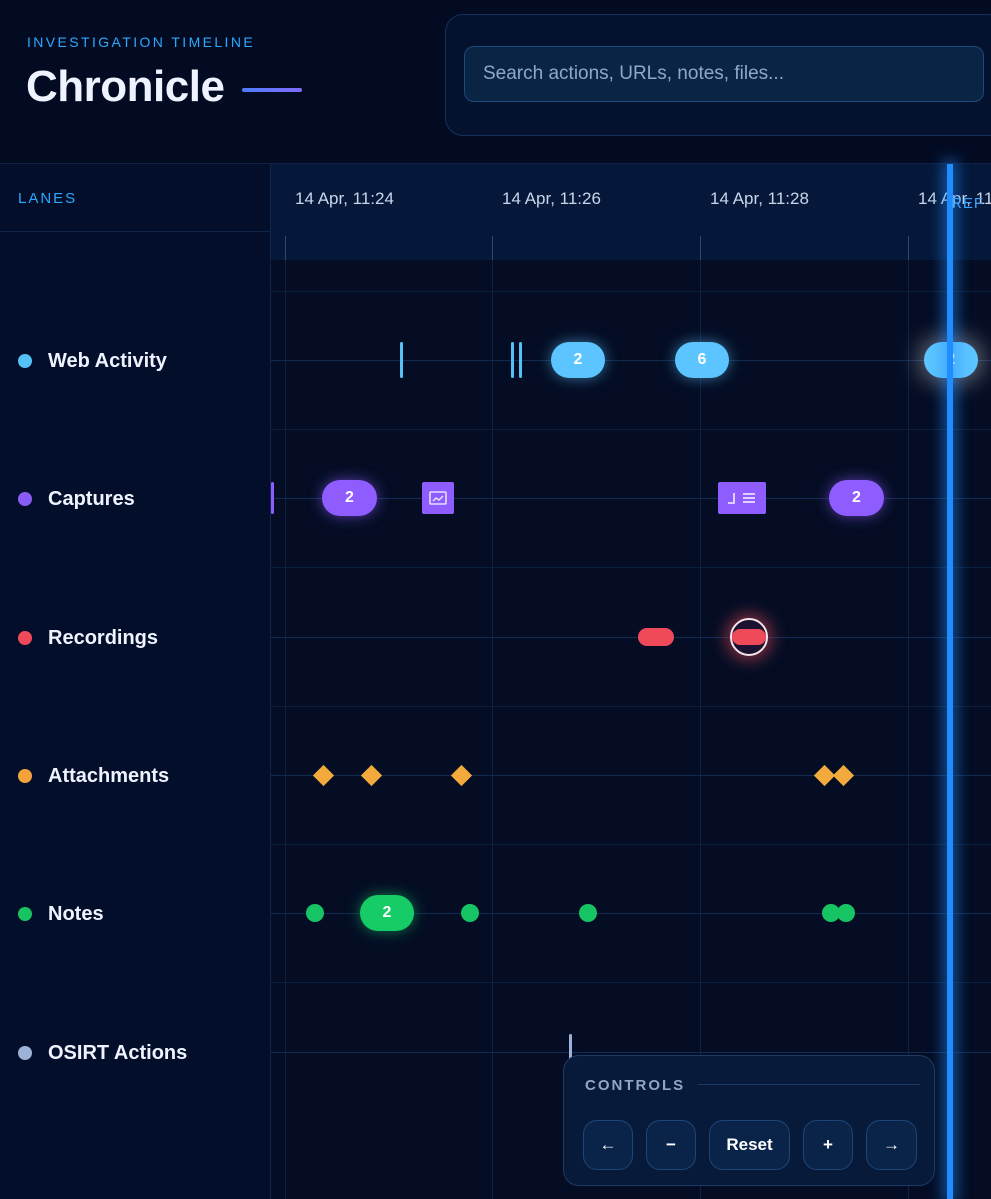 This screenshot has height=1199, width=991. I want to click on lane-recordings: Recordings, so click(88, 638).